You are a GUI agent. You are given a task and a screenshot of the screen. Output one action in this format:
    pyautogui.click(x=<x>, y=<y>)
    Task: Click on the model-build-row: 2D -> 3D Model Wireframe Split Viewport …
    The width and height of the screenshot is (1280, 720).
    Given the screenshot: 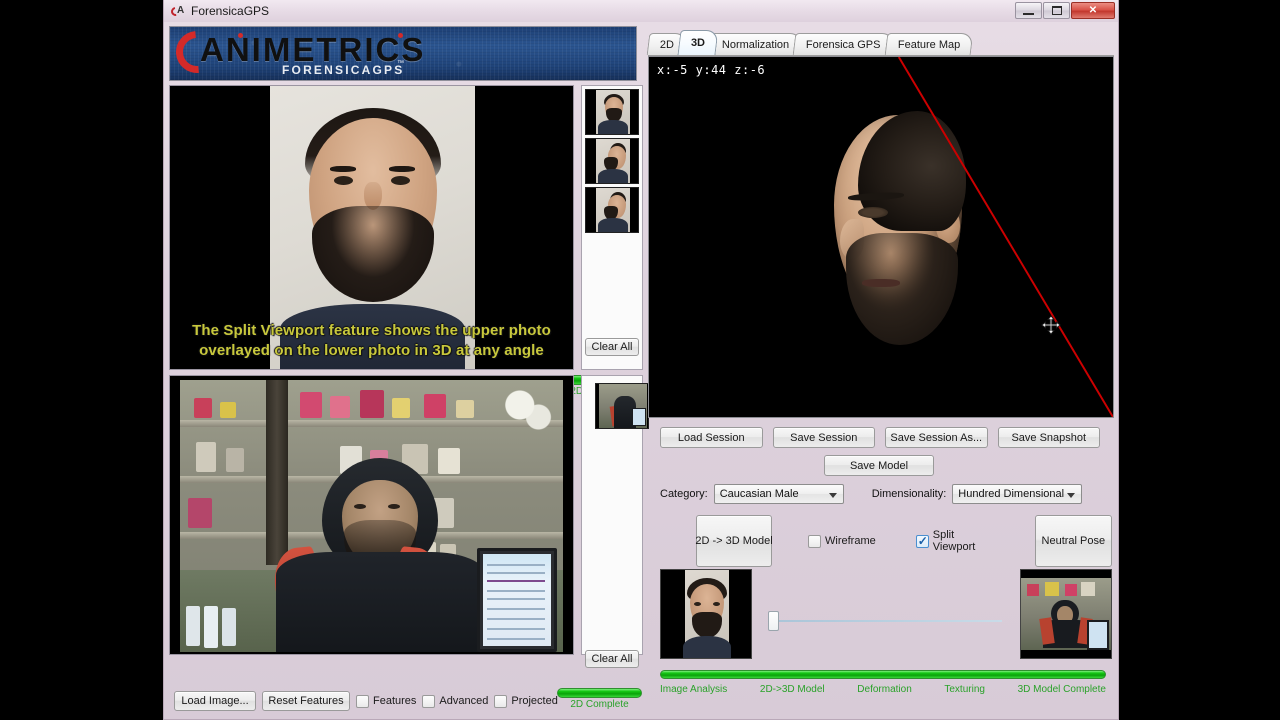 What is the action you would take?
    pyautogui.click(x=886, y=541)
    